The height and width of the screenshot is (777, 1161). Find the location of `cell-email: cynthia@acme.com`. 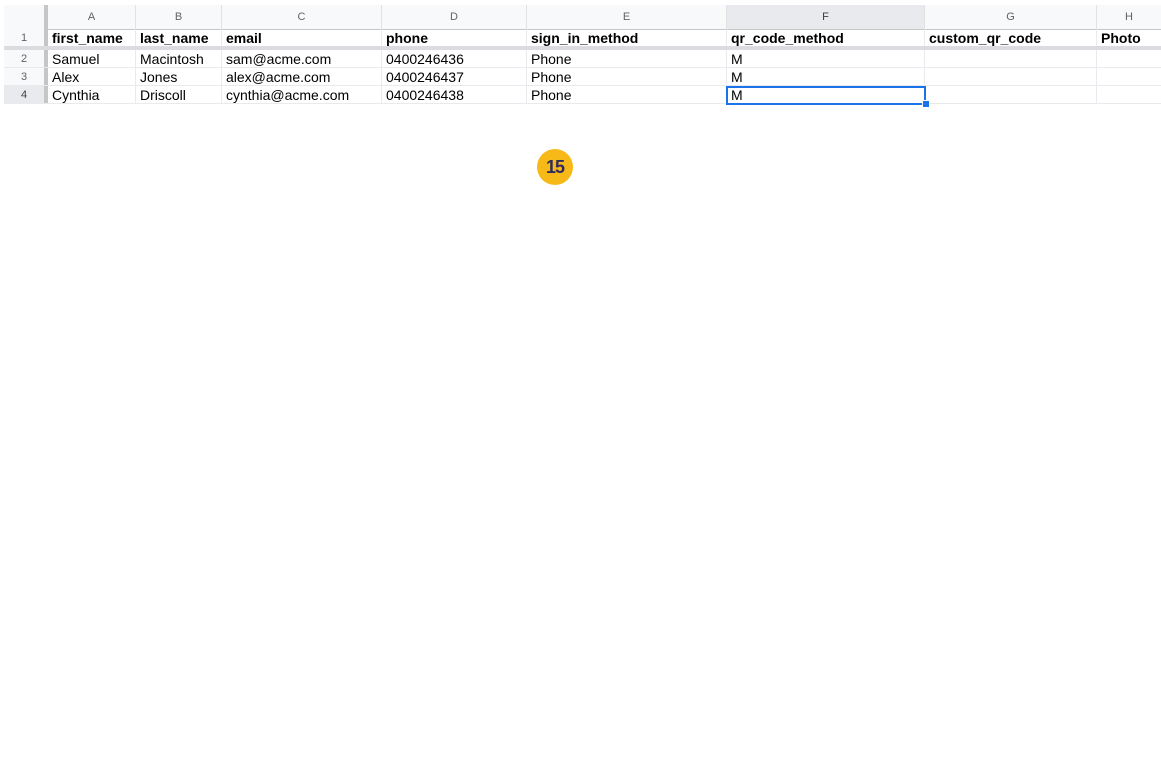

cell-email: cynthia@acme.com is located at coordinates (302, 94).